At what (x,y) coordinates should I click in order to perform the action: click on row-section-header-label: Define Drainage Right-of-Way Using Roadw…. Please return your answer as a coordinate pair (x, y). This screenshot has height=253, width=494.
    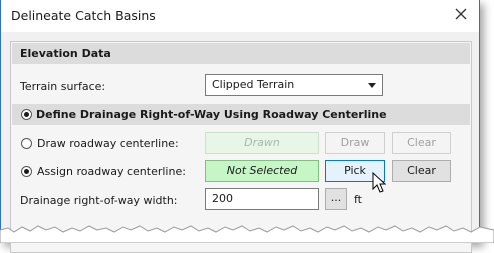
    Looking at the image, I should click on (211, 114).